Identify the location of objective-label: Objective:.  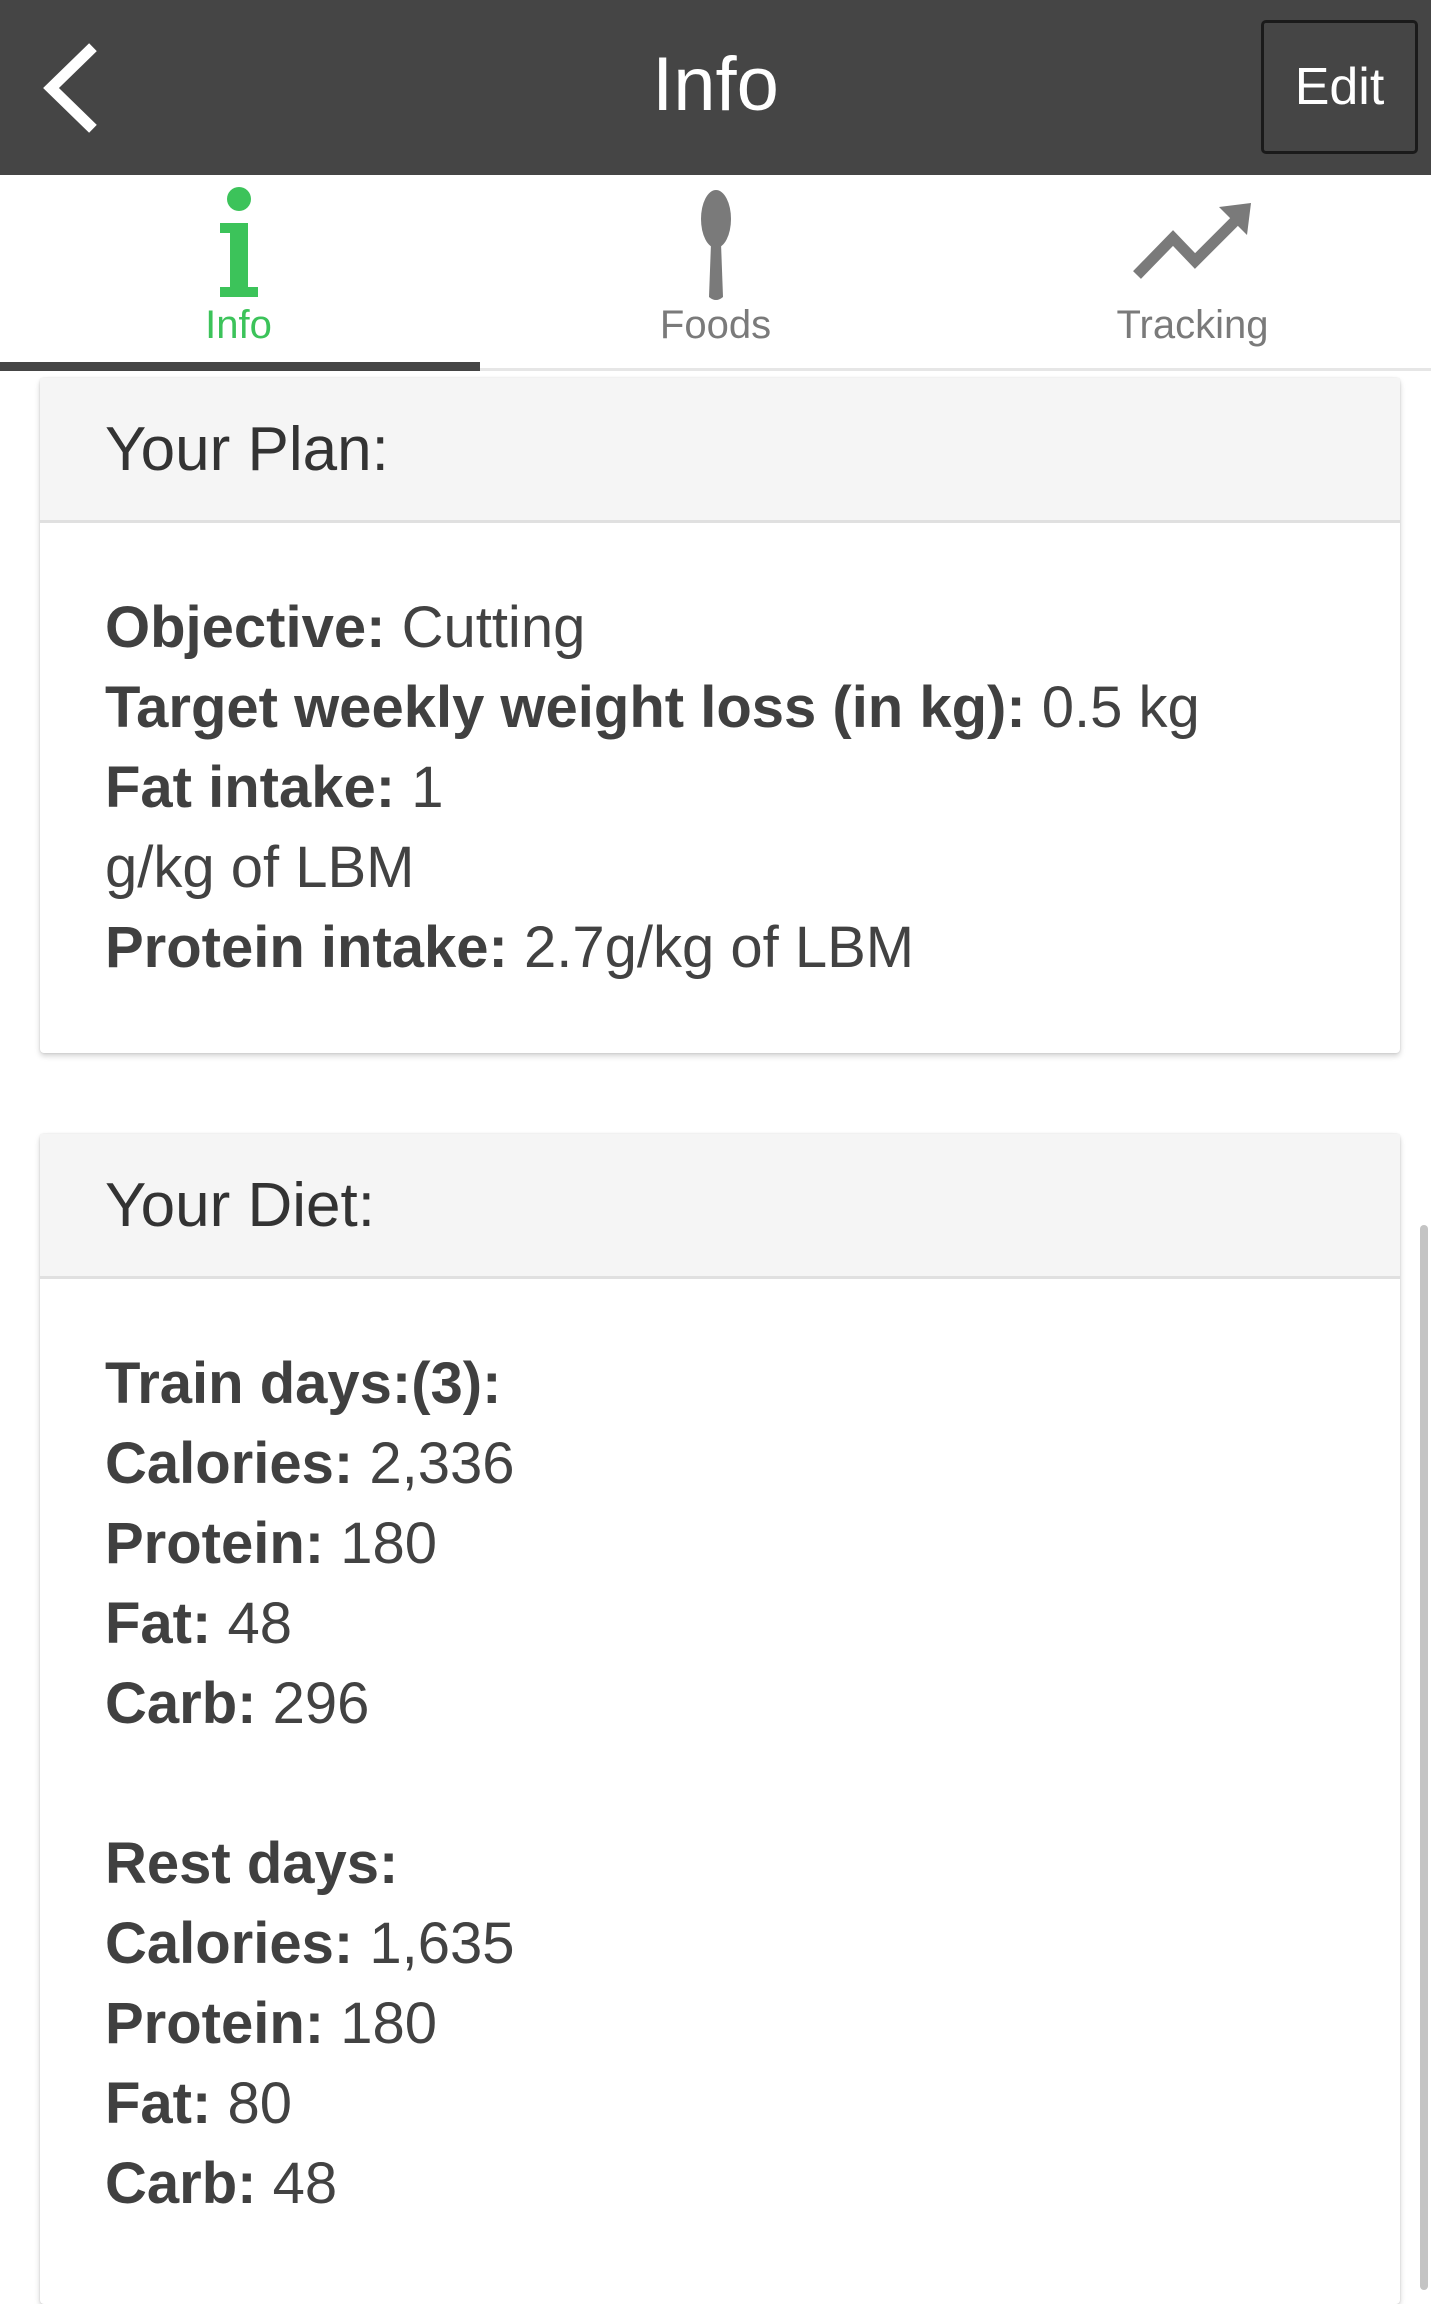
(245, 627).